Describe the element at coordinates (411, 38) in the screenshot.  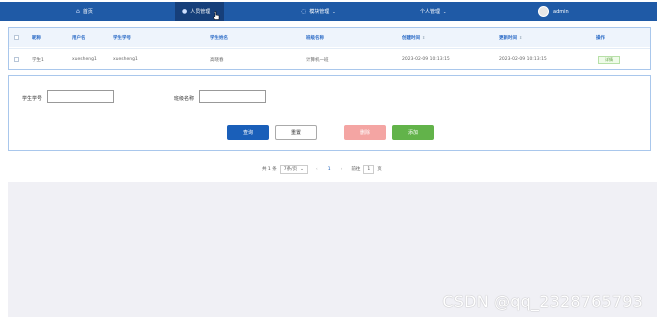
I see `header-created-label: 创建时间` at that location.